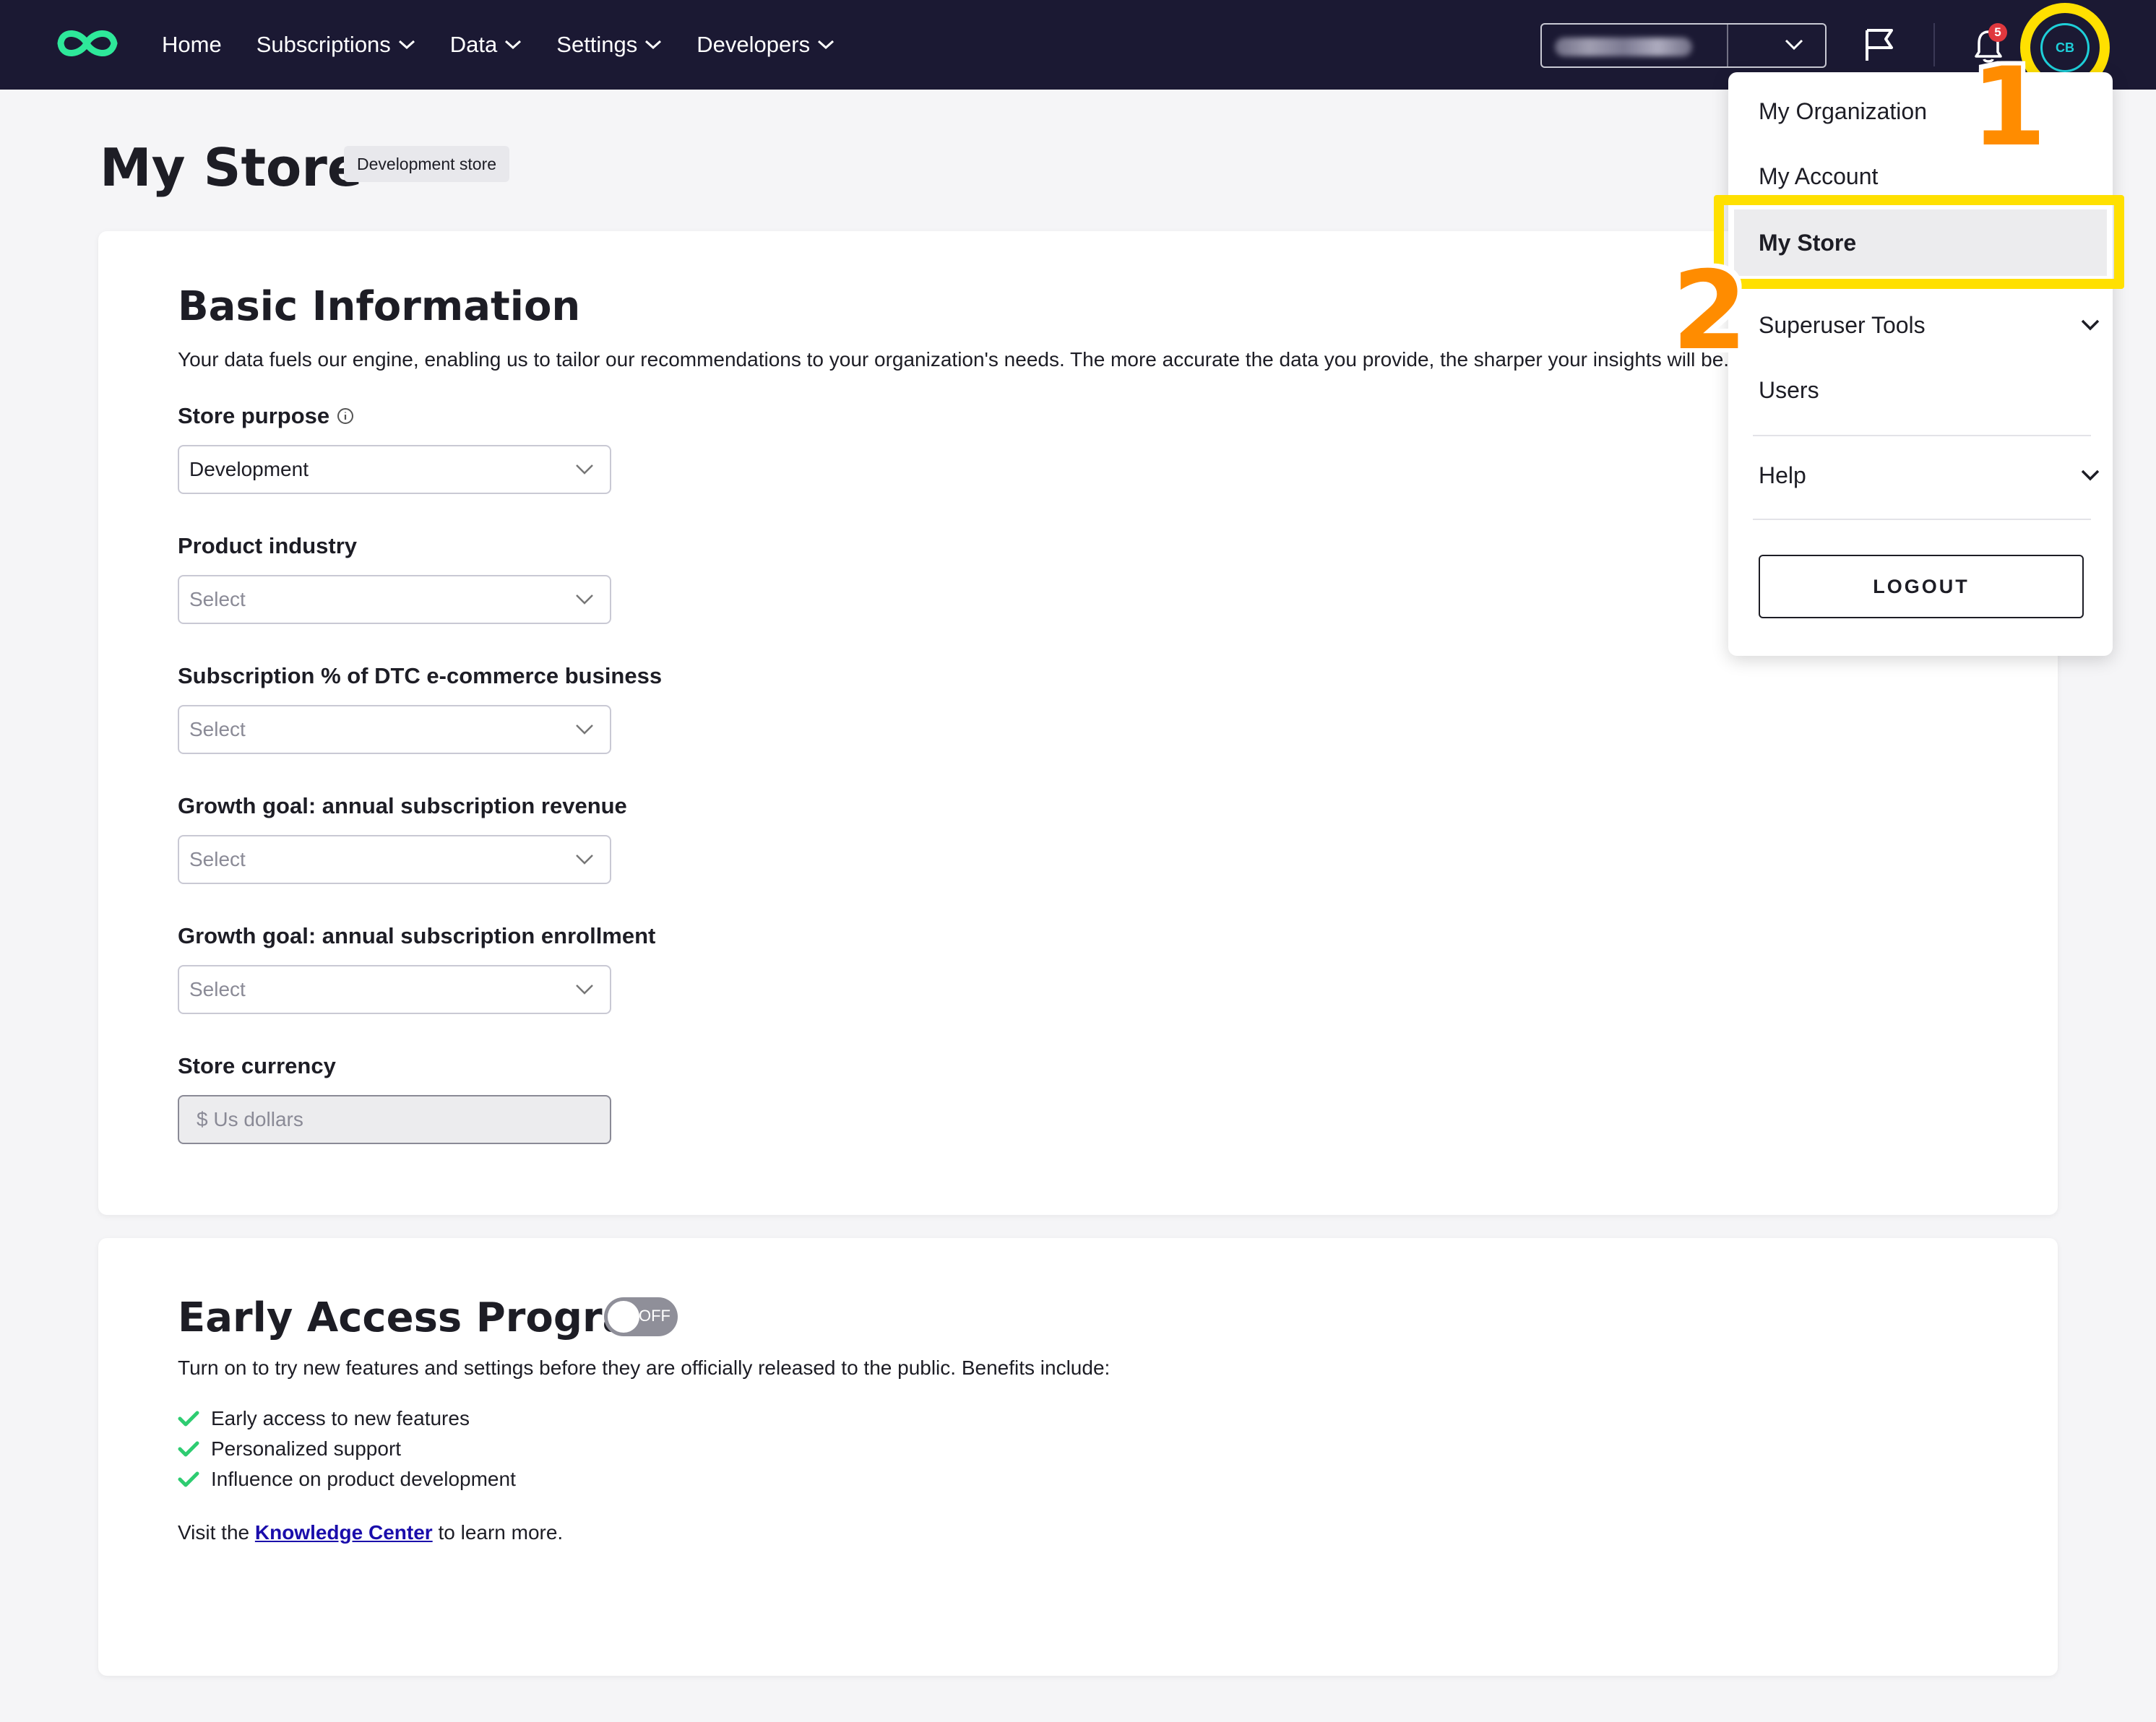  I want to click on development-store-badge: Development store, so click(427, 164).